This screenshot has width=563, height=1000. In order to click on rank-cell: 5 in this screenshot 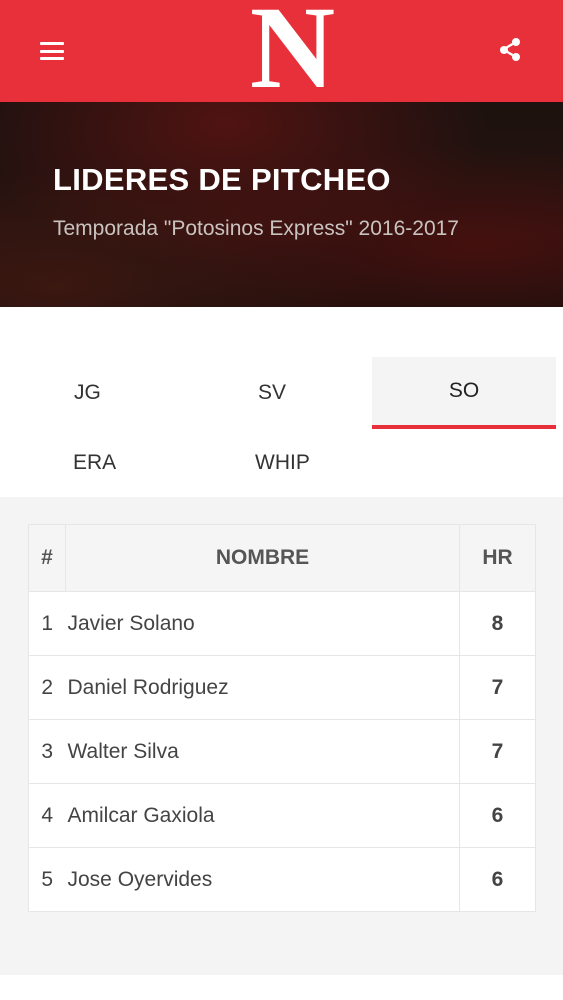, I will do `click(47, 879)`.